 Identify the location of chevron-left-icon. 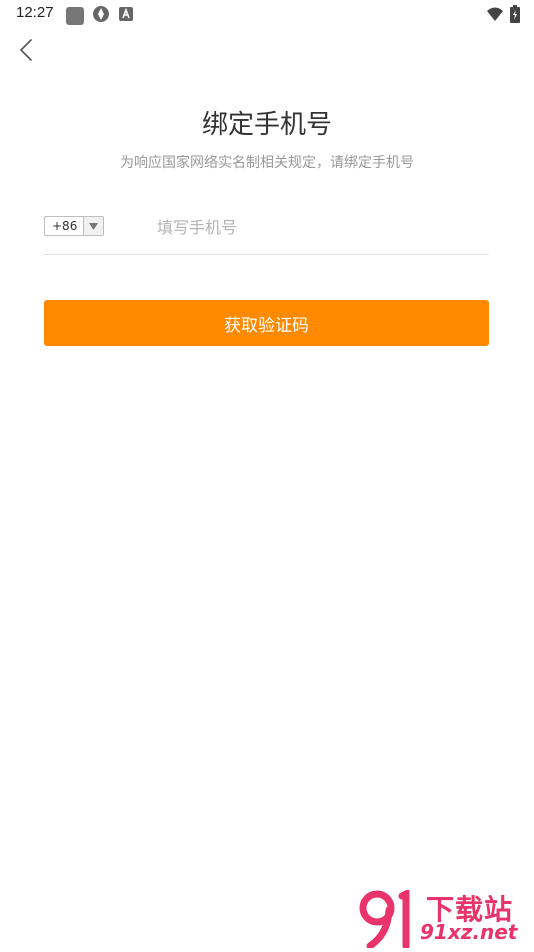
(26, 52).